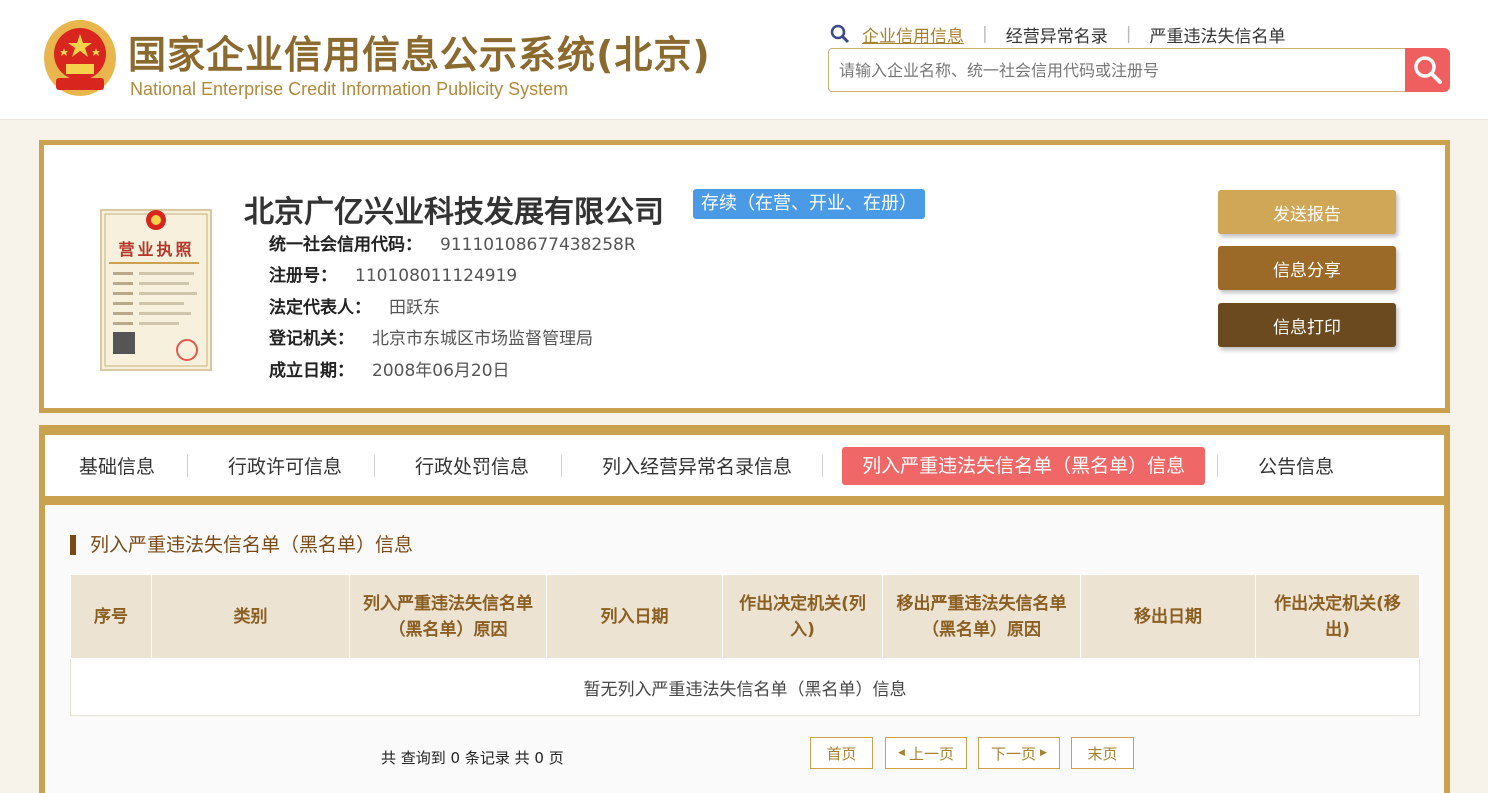  What do you see at coordinates (841, 753) in the screenshot?
I see `first-page-button: 首页` at bounding box center [841, 753].